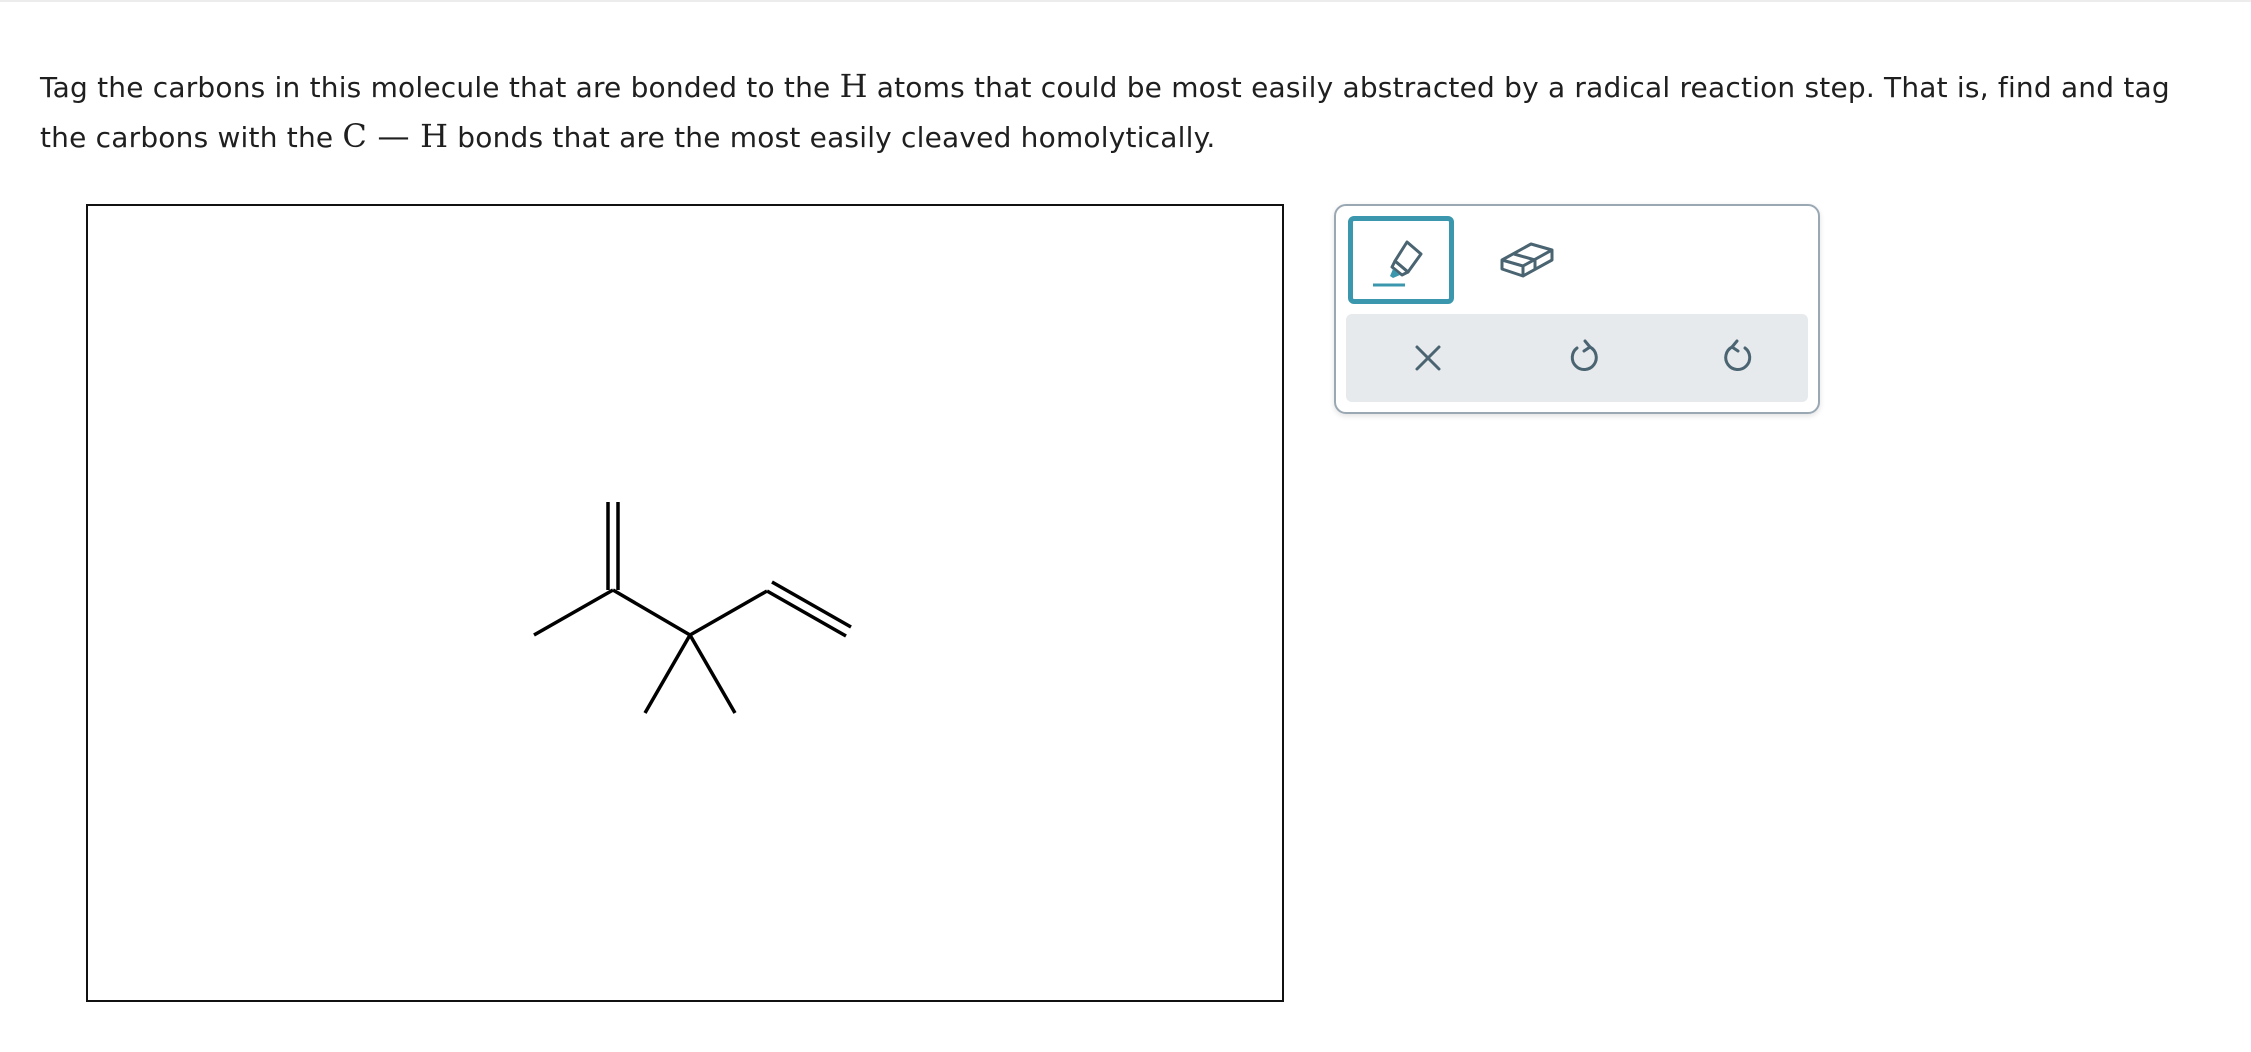 The image size is (2251, 1052). Describe the element at coordinates (853, 86) in the screenshot. I see `hydrogen-symbol: H` at that location.